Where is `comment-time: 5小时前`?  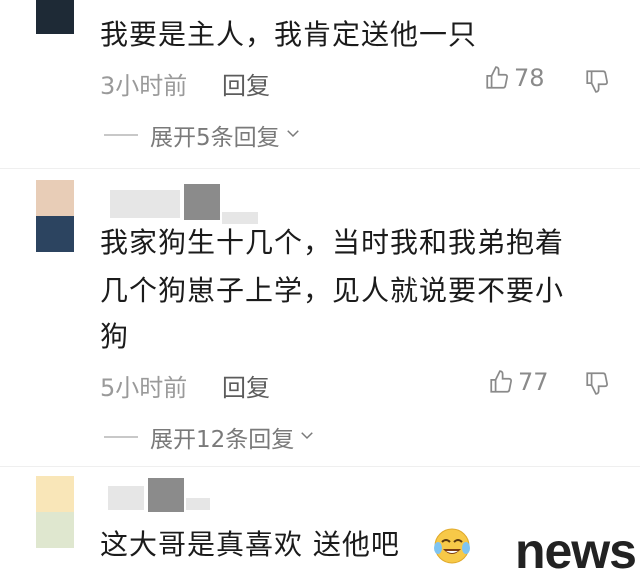
comment-time: 5小时前 is located at coordinates (144, 388).